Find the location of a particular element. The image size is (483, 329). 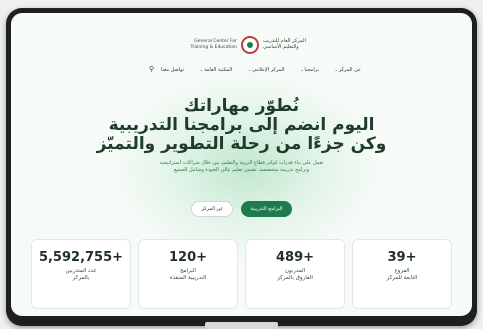

nav-item-contact: تواصل معنا is located at coordinates (172, 70).